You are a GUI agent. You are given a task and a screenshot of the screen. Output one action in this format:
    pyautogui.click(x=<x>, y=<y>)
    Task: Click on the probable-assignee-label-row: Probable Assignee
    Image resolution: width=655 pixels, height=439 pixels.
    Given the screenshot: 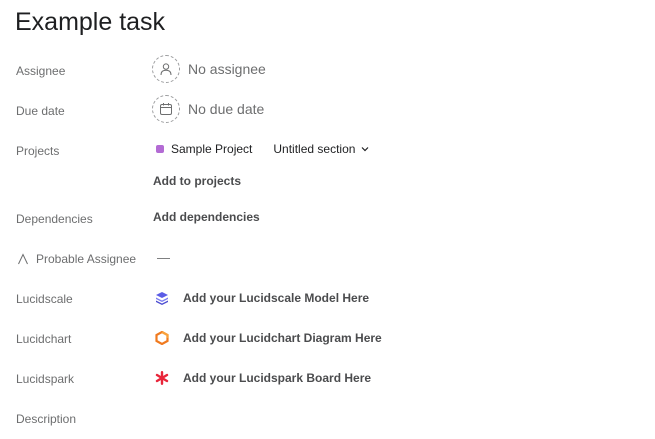 What is the action you would take?
    pyautogui.click(x=76, y=259)
    